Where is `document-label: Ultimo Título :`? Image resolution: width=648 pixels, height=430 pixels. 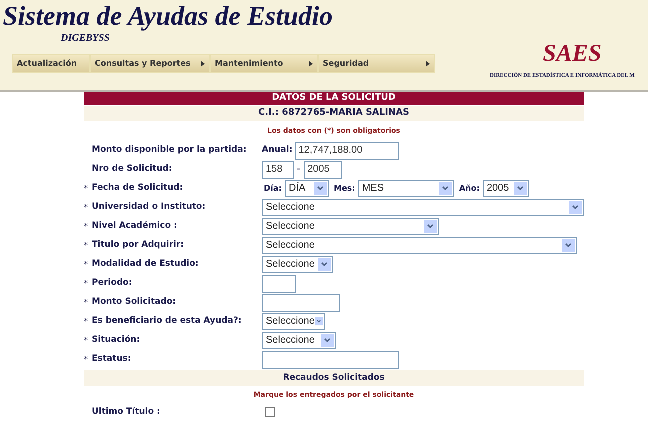 document-label: Ultimo Título : is located at coordinates (126, 412).